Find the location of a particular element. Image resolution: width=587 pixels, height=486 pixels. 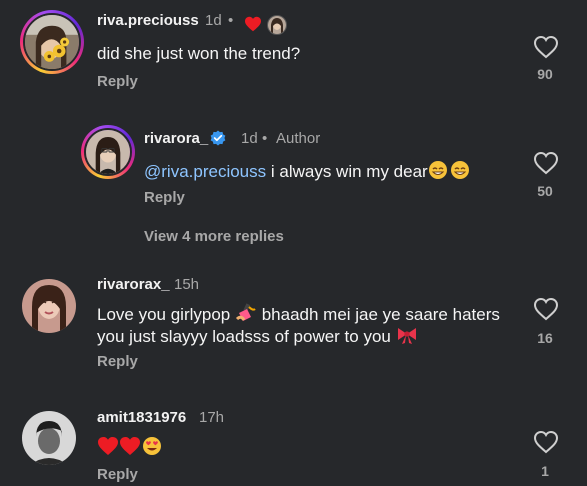

view-more-replies-button: View 4 more replies is located at coordinates (214, 236).